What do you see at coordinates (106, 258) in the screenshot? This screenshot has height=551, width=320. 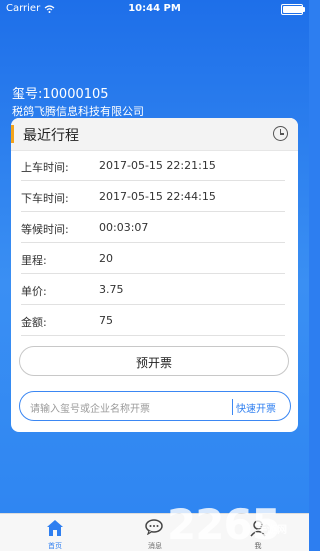 I see `detail-value: 20` at bounding box center [106, 258].